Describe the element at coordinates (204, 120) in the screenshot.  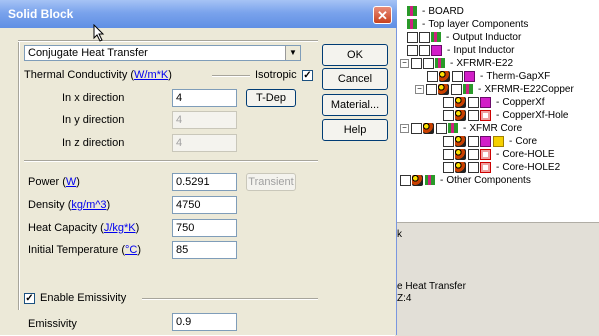
I see `y-conductivity-field: 4` at that location.